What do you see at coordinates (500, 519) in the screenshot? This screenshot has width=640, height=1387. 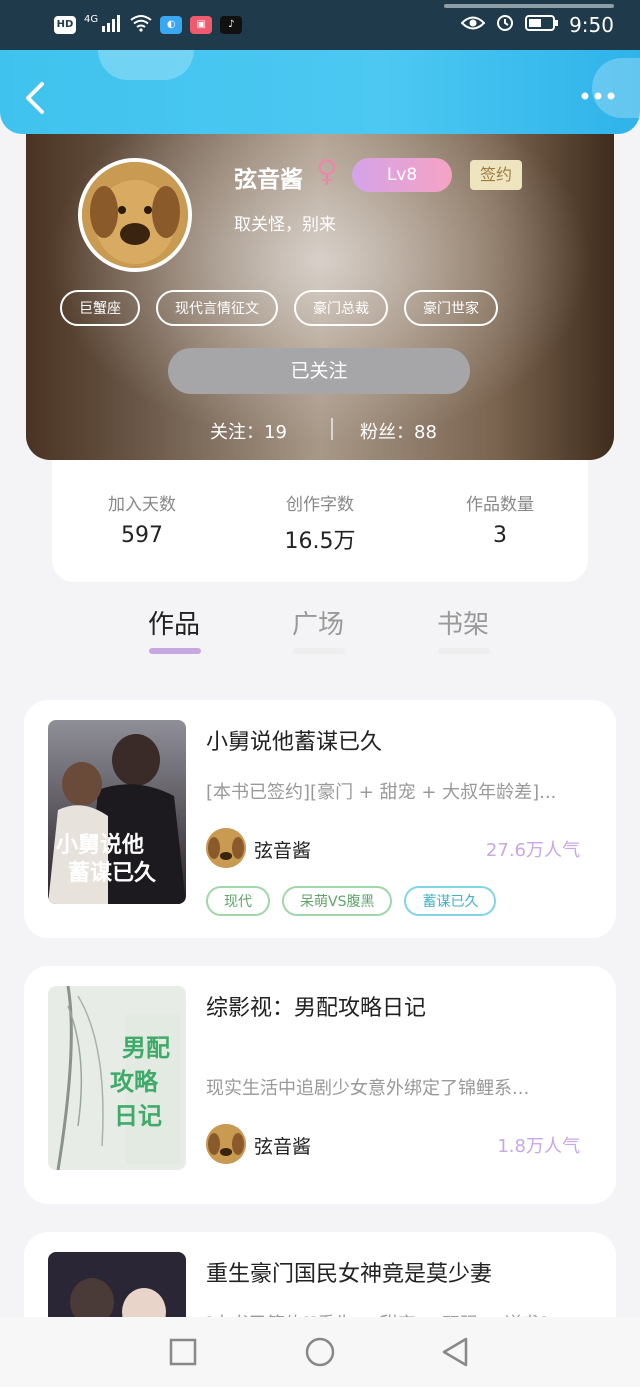 I see `stat-works-count: 作品数量 3` at bounding box center [500, 519].